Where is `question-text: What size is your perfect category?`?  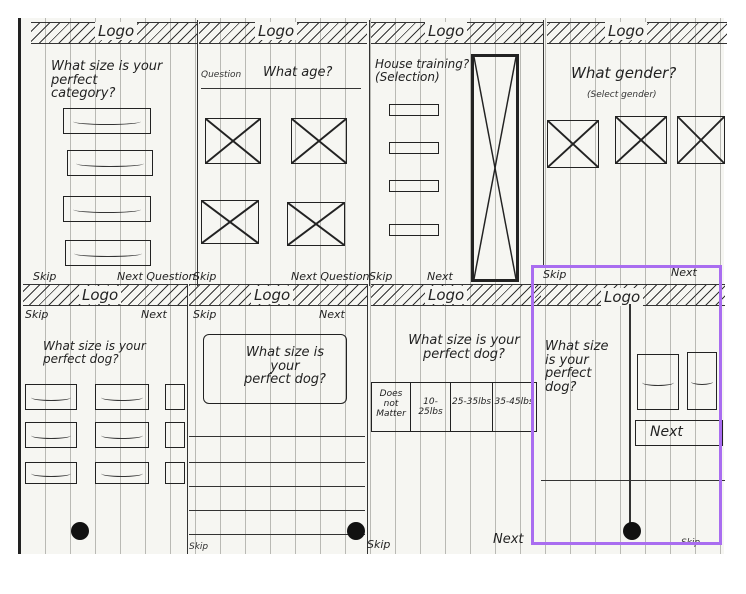
question-text: What size is your perfect category? is located at coordinates (107, 80).